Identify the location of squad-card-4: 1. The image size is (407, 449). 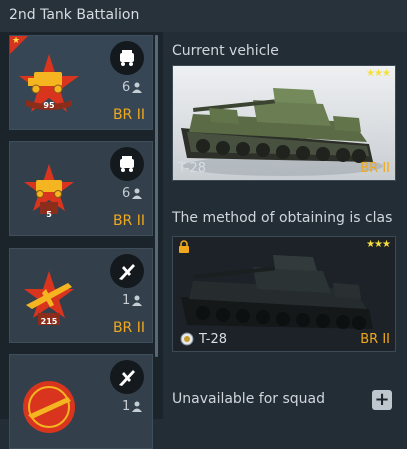
(81, 401).